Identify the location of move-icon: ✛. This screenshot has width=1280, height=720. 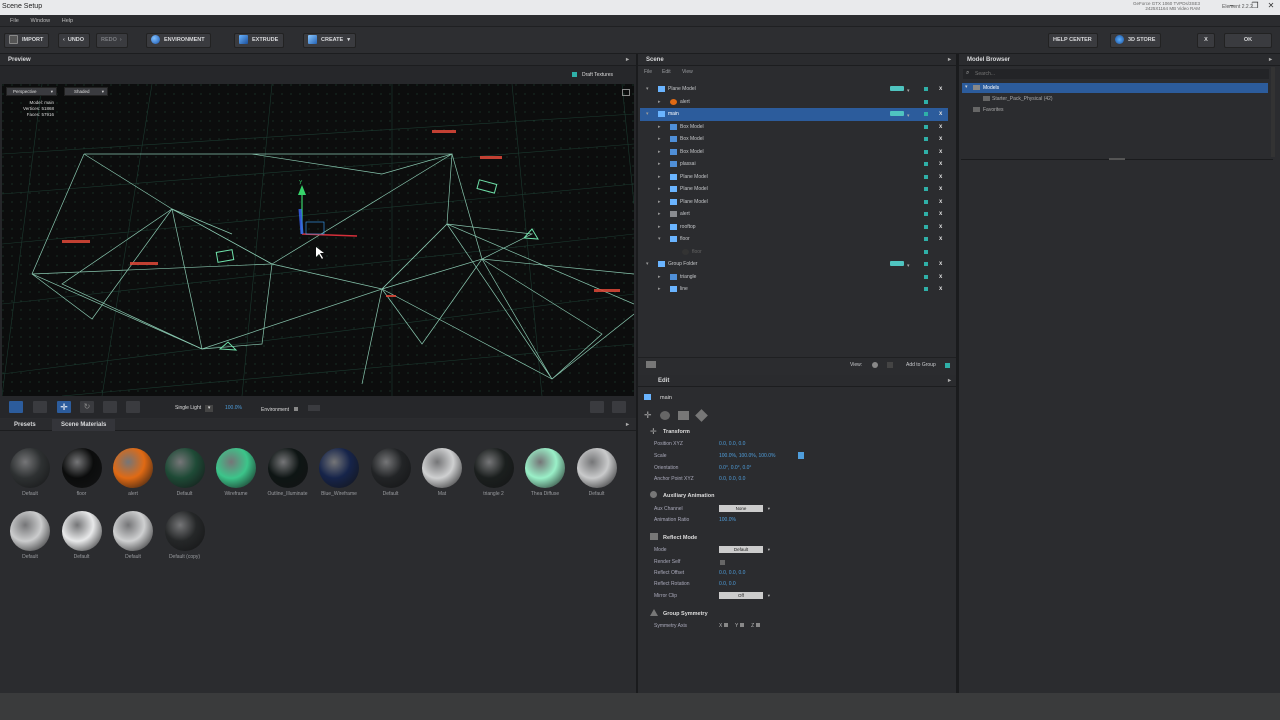
(64, 407).